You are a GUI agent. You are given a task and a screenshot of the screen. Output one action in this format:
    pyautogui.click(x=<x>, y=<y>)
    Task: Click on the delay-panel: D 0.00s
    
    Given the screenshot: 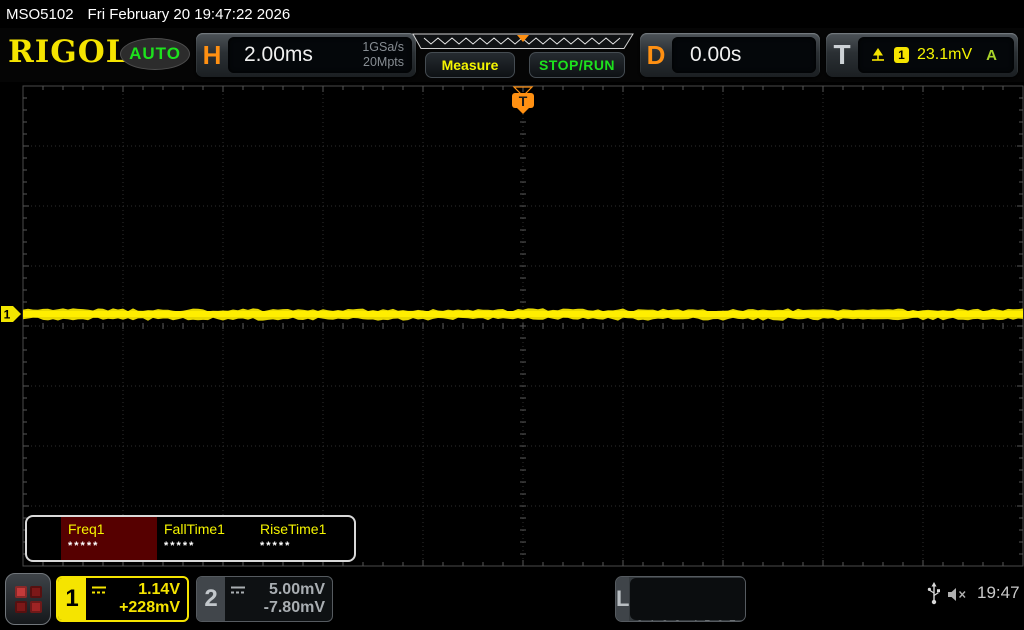 What is the action you would take?
    pyautogui.click(x=730, y=55)
    